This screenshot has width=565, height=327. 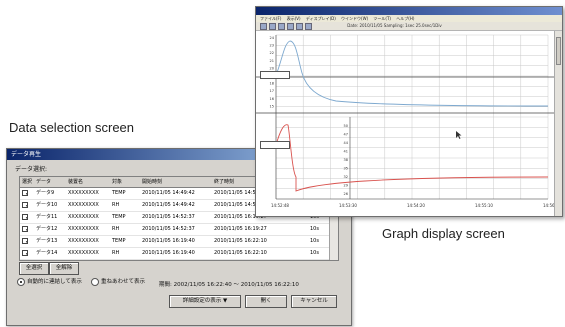 What do you see at coordinates (290, 26) in the screenshot?
I see `zoom-in-icon` at bounding box center [290, 26].